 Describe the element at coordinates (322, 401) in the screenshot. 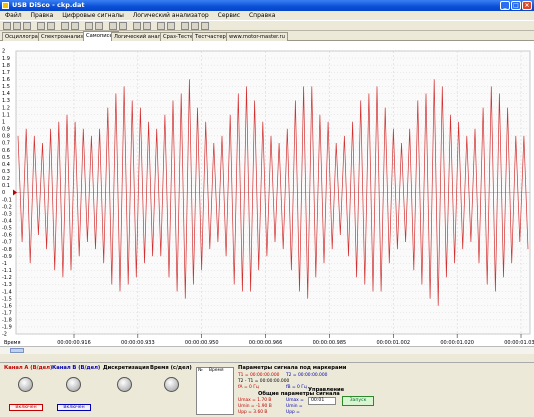

I see `control-time-input: 00:01` at that location.